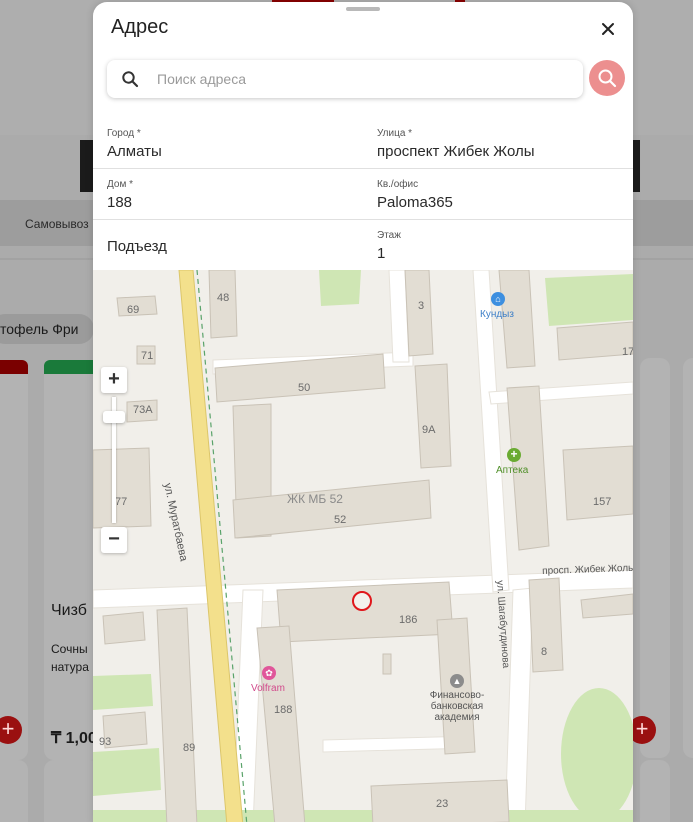 This screenshot has width=693, height=822. Describe the element at coordinates (114, 417) in the screenshot. I see `zoom-slider-handle` at that location.